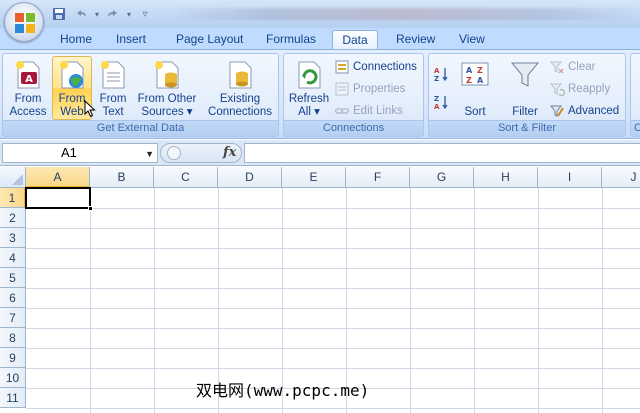  What do you see at coordinates (13, 318) in the screenshot?
I see `row-header-7: 7` at bounding box center [13, 318].